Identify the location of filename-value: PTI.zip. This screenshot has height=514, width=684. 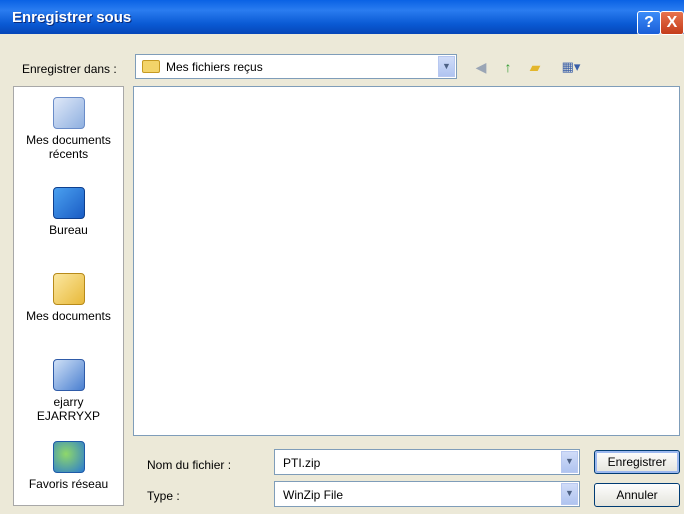
(302, 463).